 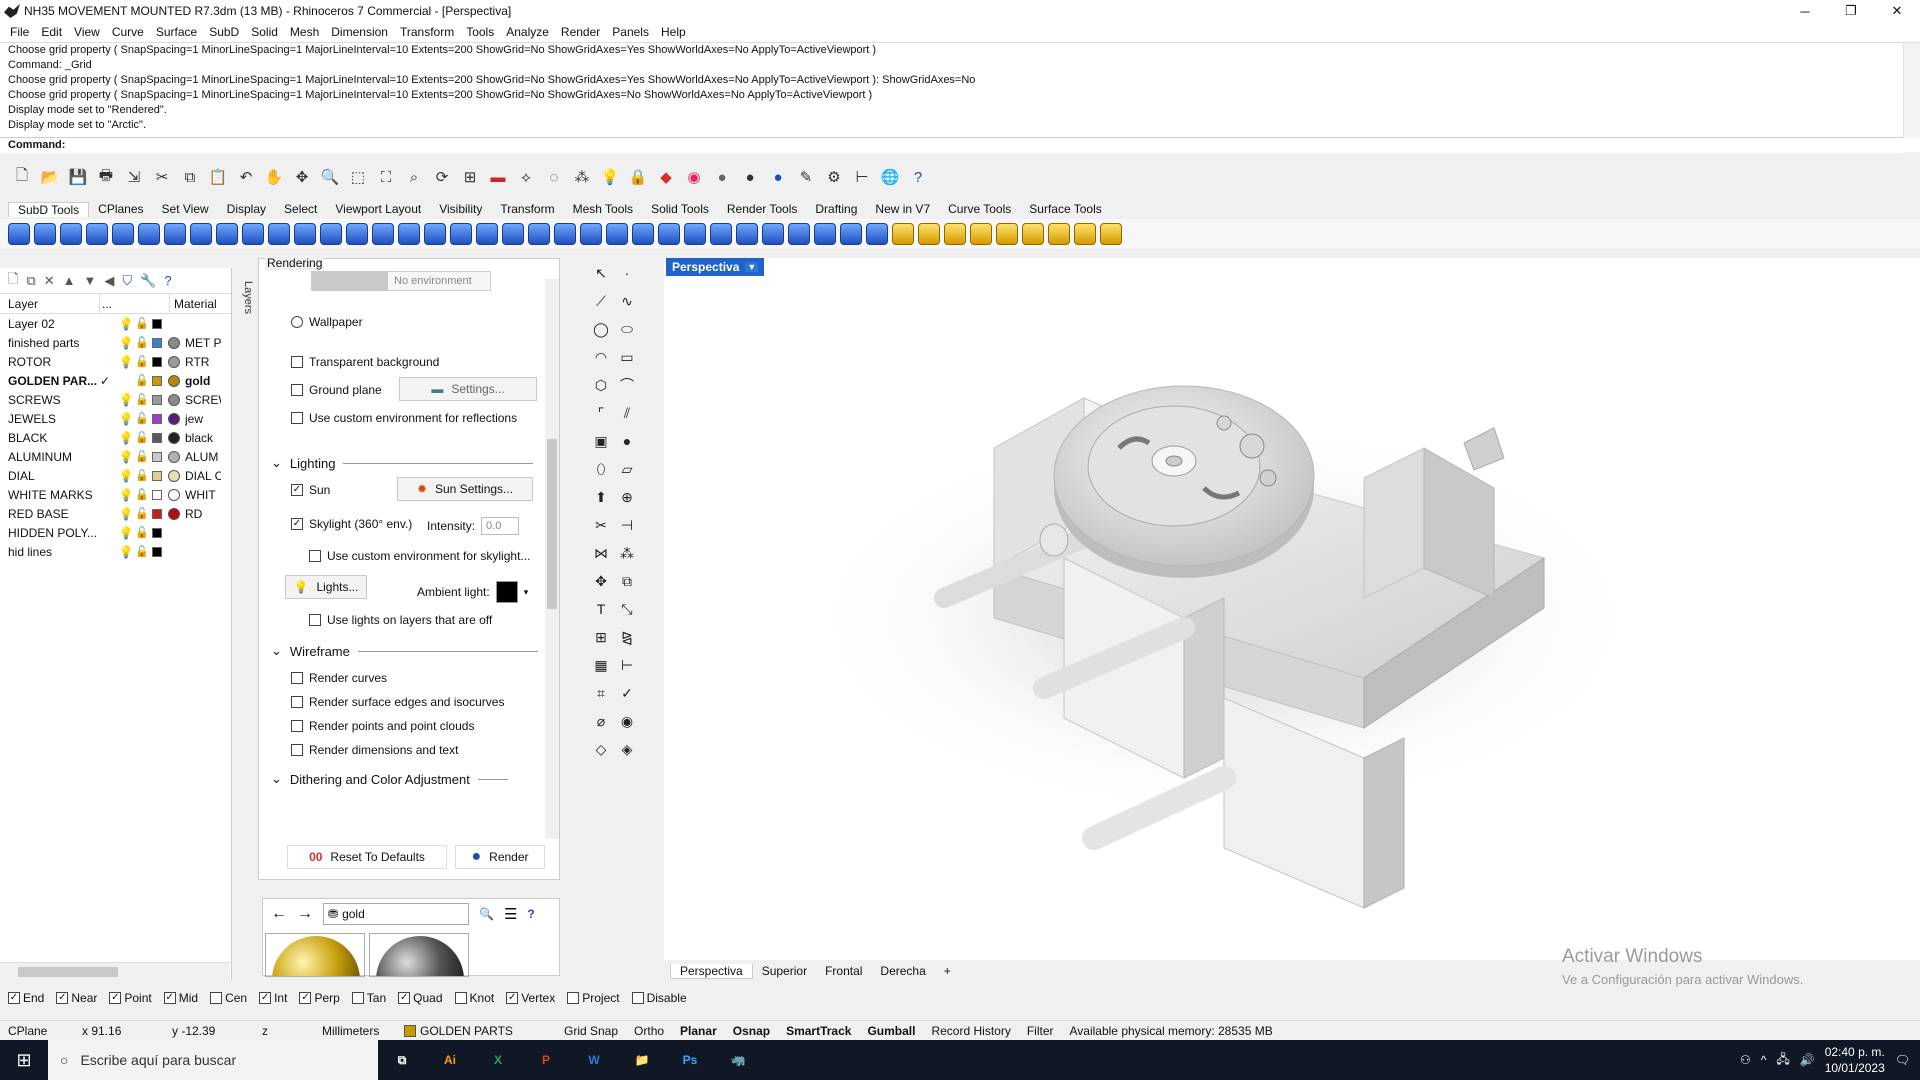 I want to click on array-icon: ⊞, so click(x=601, y=637).